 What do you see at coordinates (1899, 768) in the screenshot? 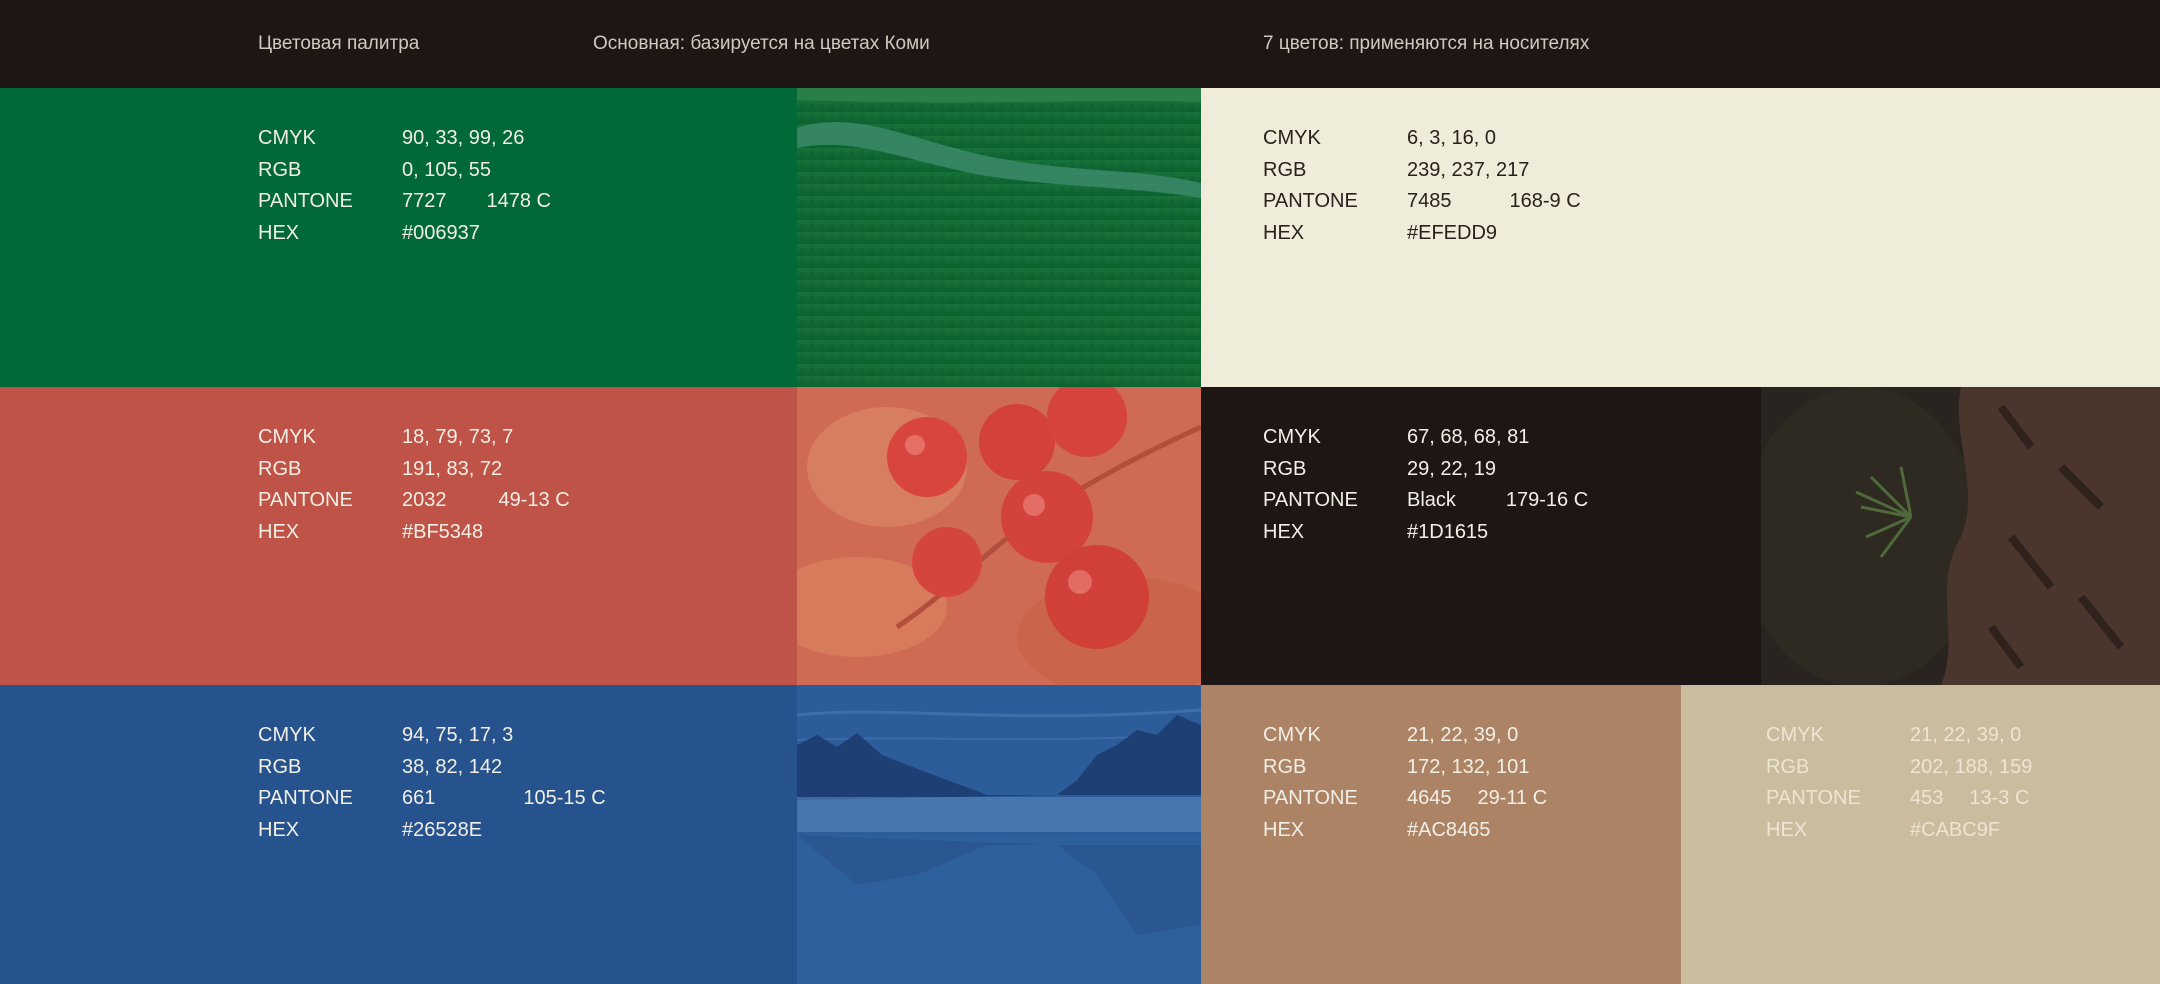
I see `spec-row-rgb: RGB 202, 188, 159` at bounding box center [1899, 768].